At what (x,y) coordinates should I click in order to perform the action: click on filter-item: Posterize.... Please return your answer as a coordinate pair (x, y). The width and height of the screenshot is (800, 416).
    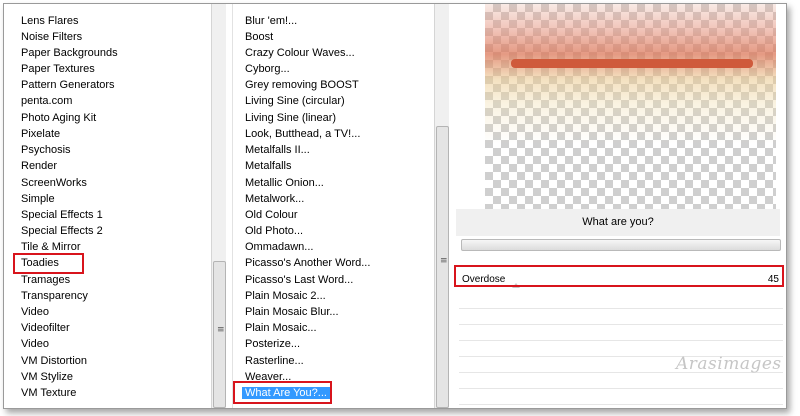
    Looking at the image, I should click on (272, 344).